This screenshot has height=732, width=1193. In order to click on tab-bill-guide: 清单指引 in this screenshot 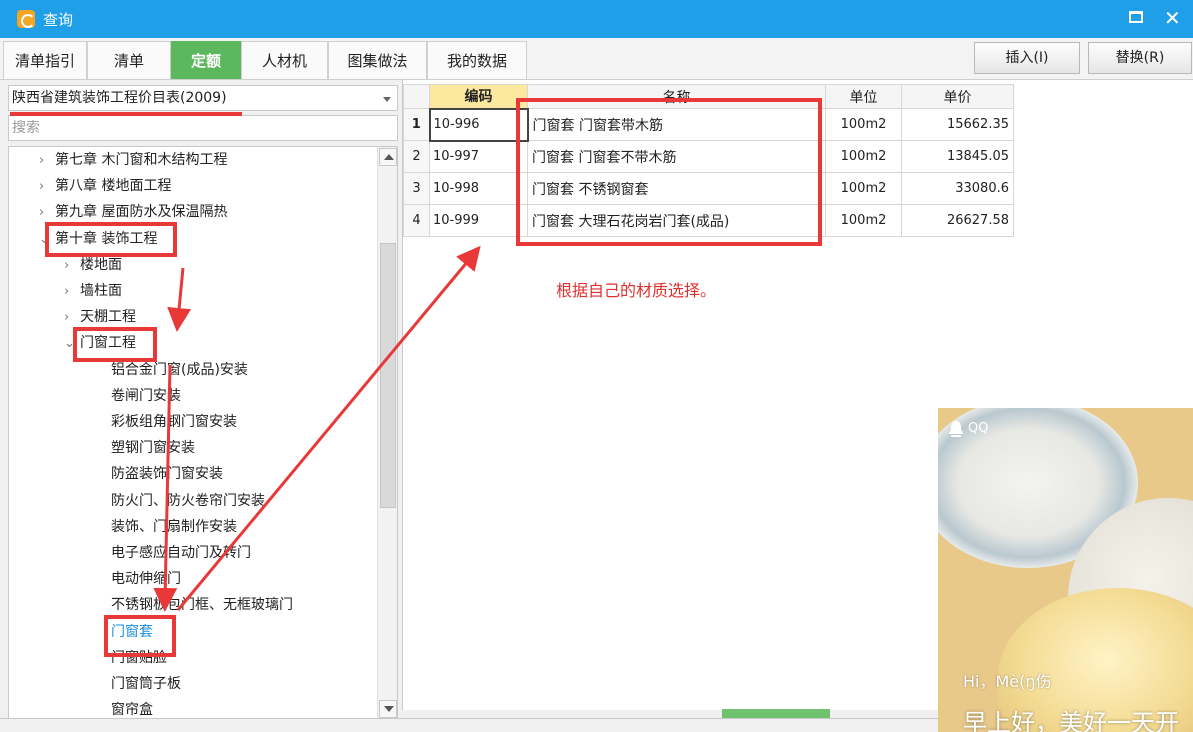, I will do `click(45, 60)`.